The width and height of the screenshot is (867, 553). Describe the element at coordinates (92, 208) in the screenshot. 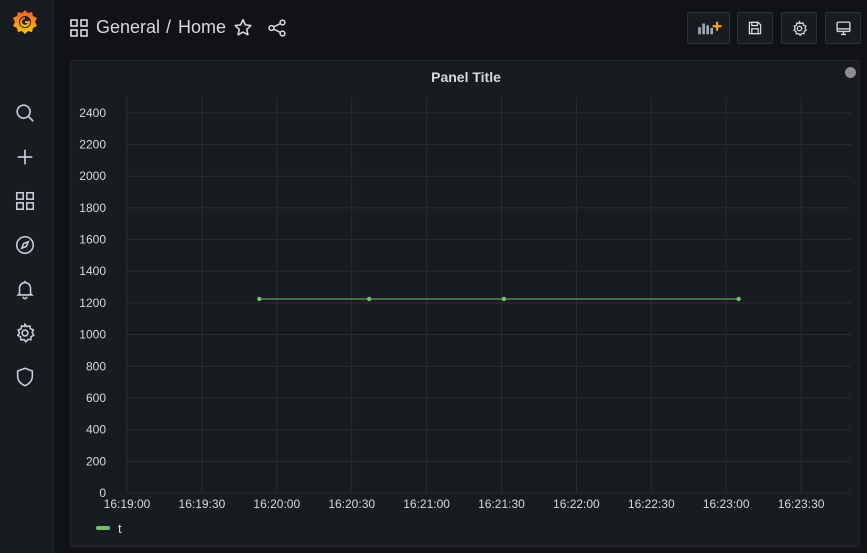

I see `y-tick-label: 1800` at that location.